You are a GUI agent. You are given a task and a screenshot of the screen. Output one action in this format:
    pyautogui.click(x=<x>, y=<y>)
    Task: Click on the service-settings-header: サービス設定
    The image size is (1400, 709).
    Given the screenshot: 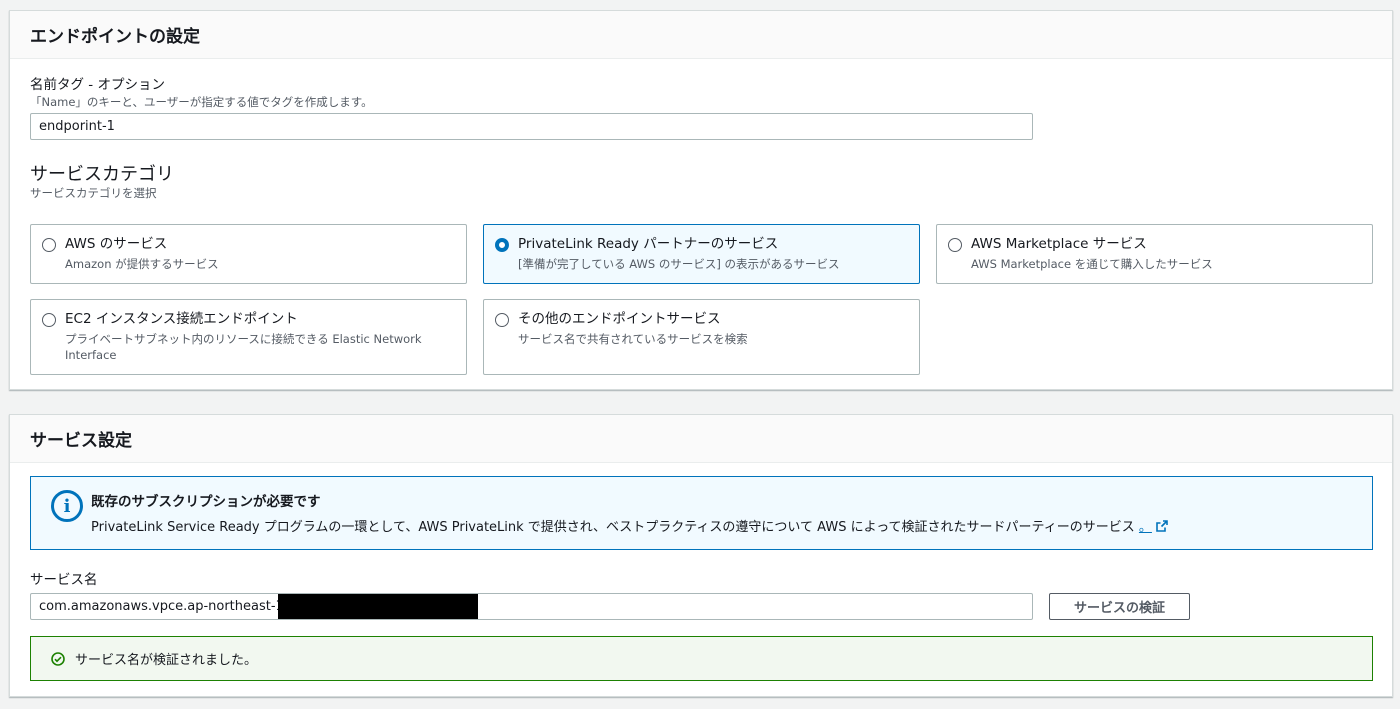 What is the action you would take?
    pyautogui.click(x=701, y=439)
    